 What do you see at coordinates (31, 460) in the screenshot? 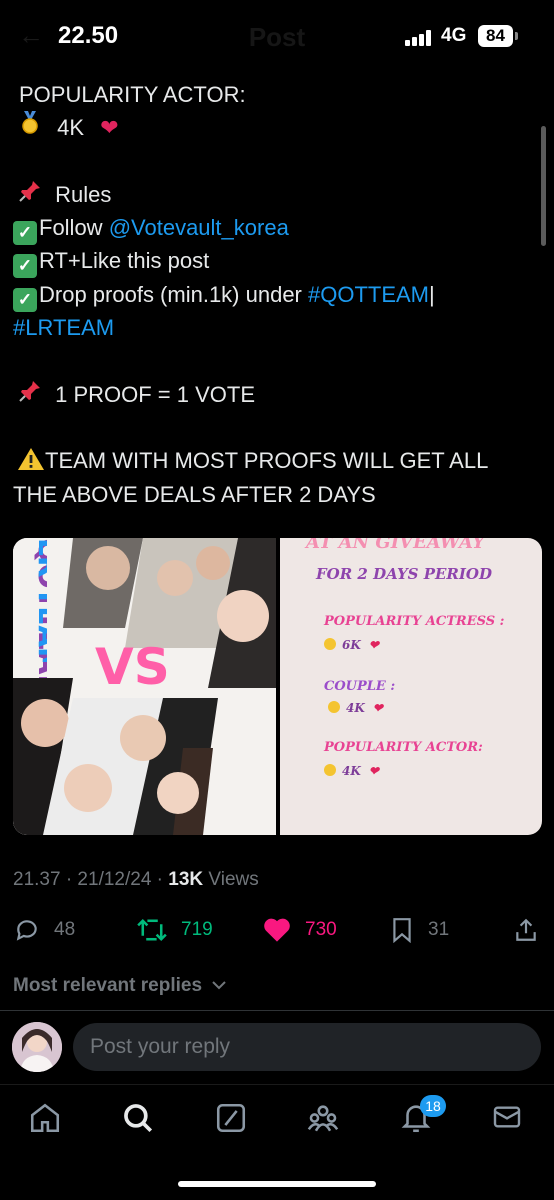
I see `warning-icon` at bounding box center [31, 460].